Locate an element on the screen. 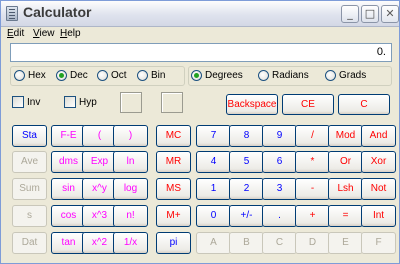  m-plus-button: M+ is located at coordinates (173, 216).